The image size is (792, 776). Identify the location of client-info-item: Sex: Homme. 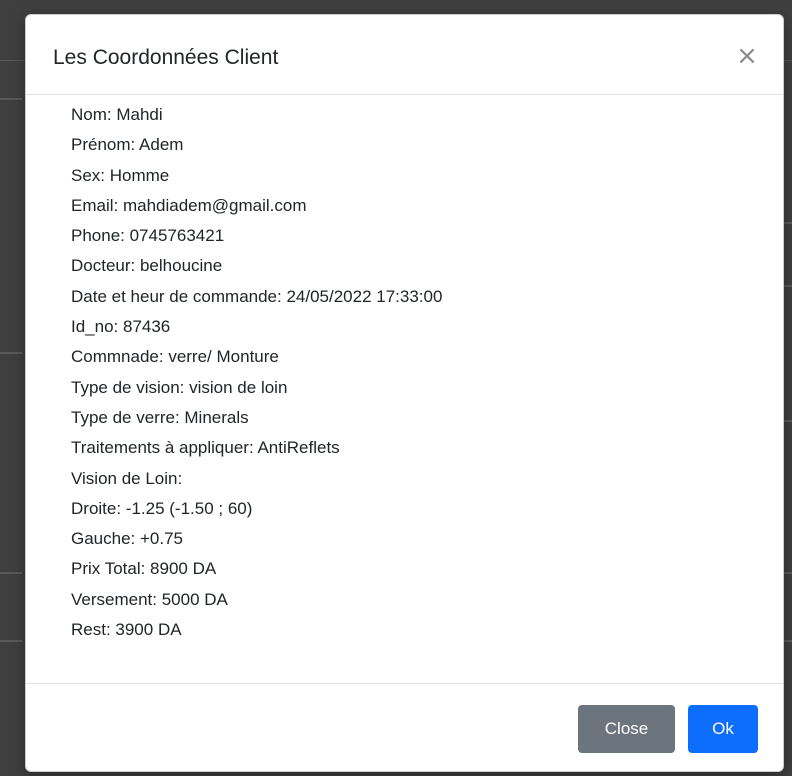
(120, 175).